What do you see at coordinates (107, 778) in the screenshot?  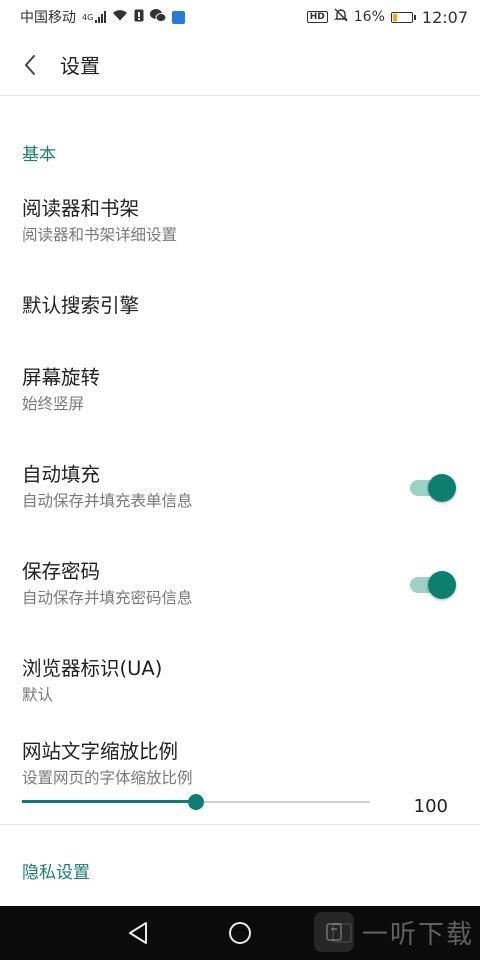 I see `setting-subtitle: 设置网页的字体缩放比例` at bounding box center [107, 778].